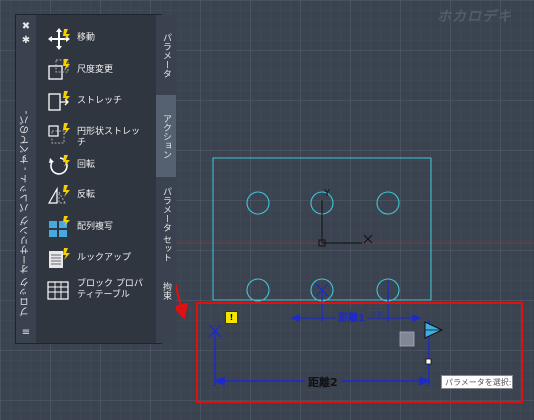 The image size is (534, 420). I want to click on tool-flip: 反転, so click(94, 195).